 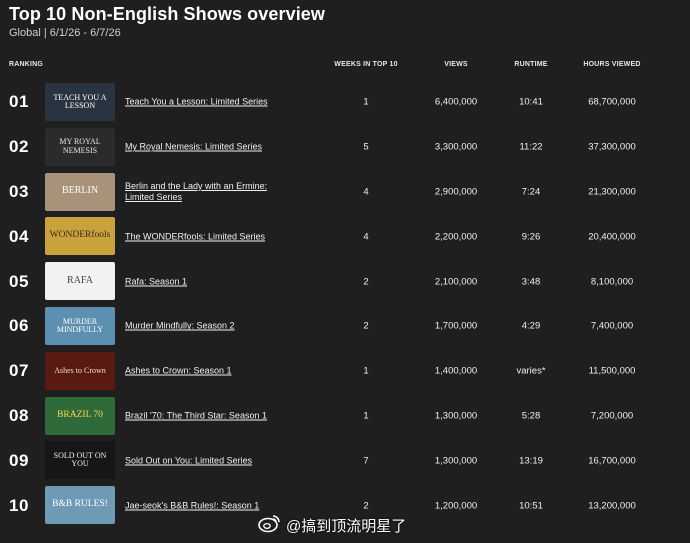 I want to click on thumbnail-title-art: B&B RULES!, so click(x=80, y=504).